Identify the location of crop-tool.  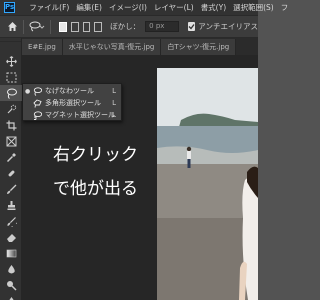
(11, 125).